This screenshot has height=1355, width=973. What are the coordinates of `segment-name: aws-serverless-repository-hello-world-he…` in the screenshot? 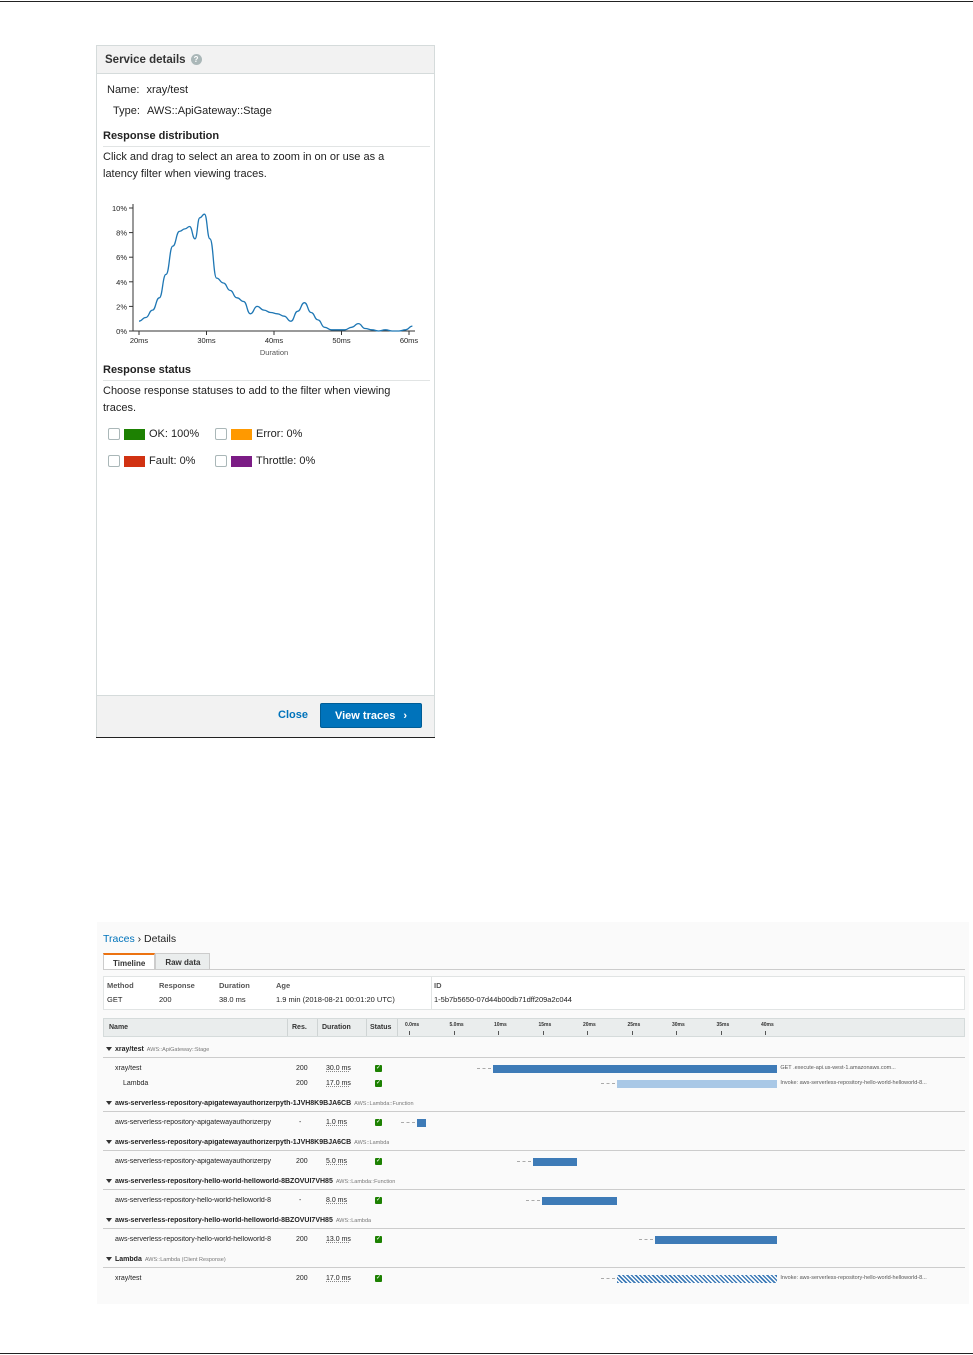 It's located at (193, 1239).